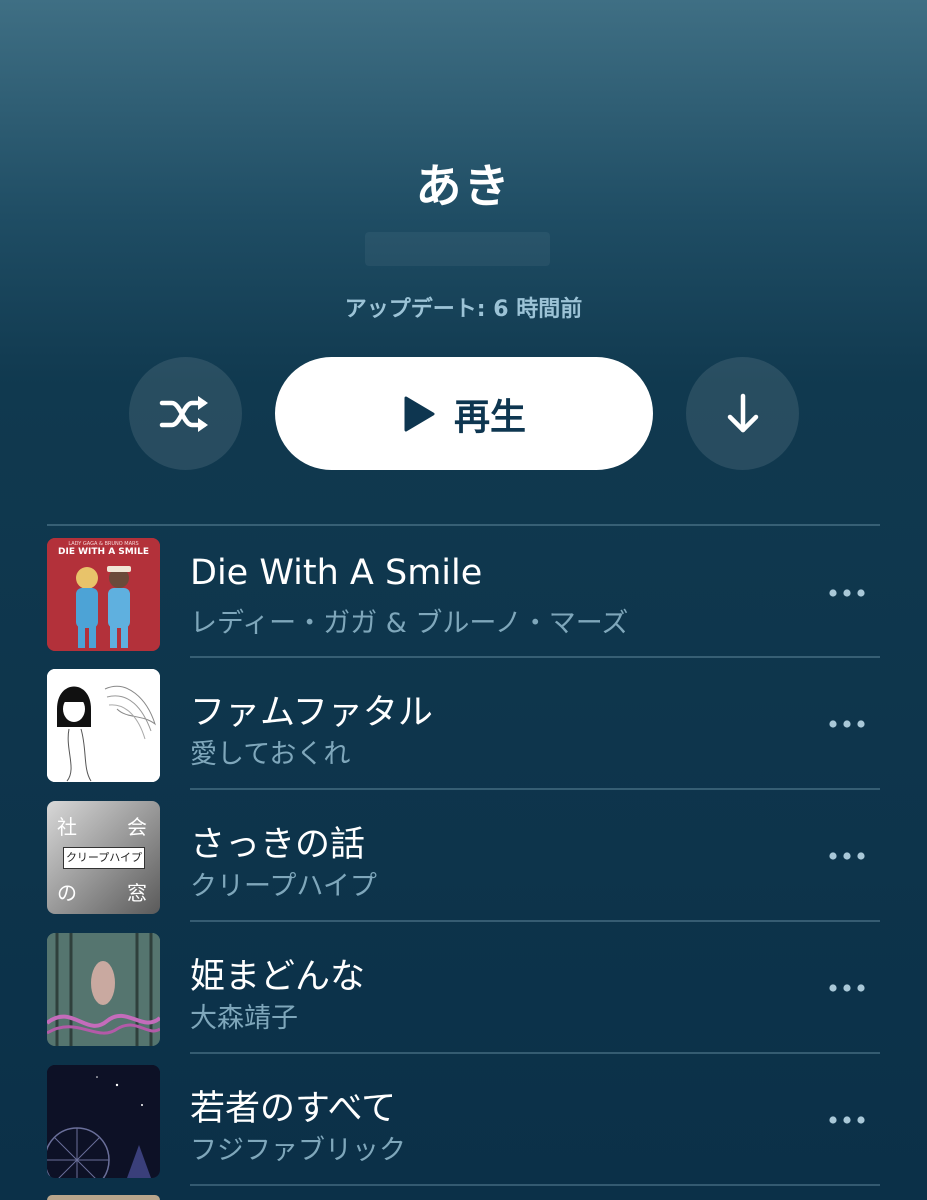  What do you see at coordinates (137, 827) in the screenshot?
I see `album-art-char: 会` at bounding box center [137, 827].